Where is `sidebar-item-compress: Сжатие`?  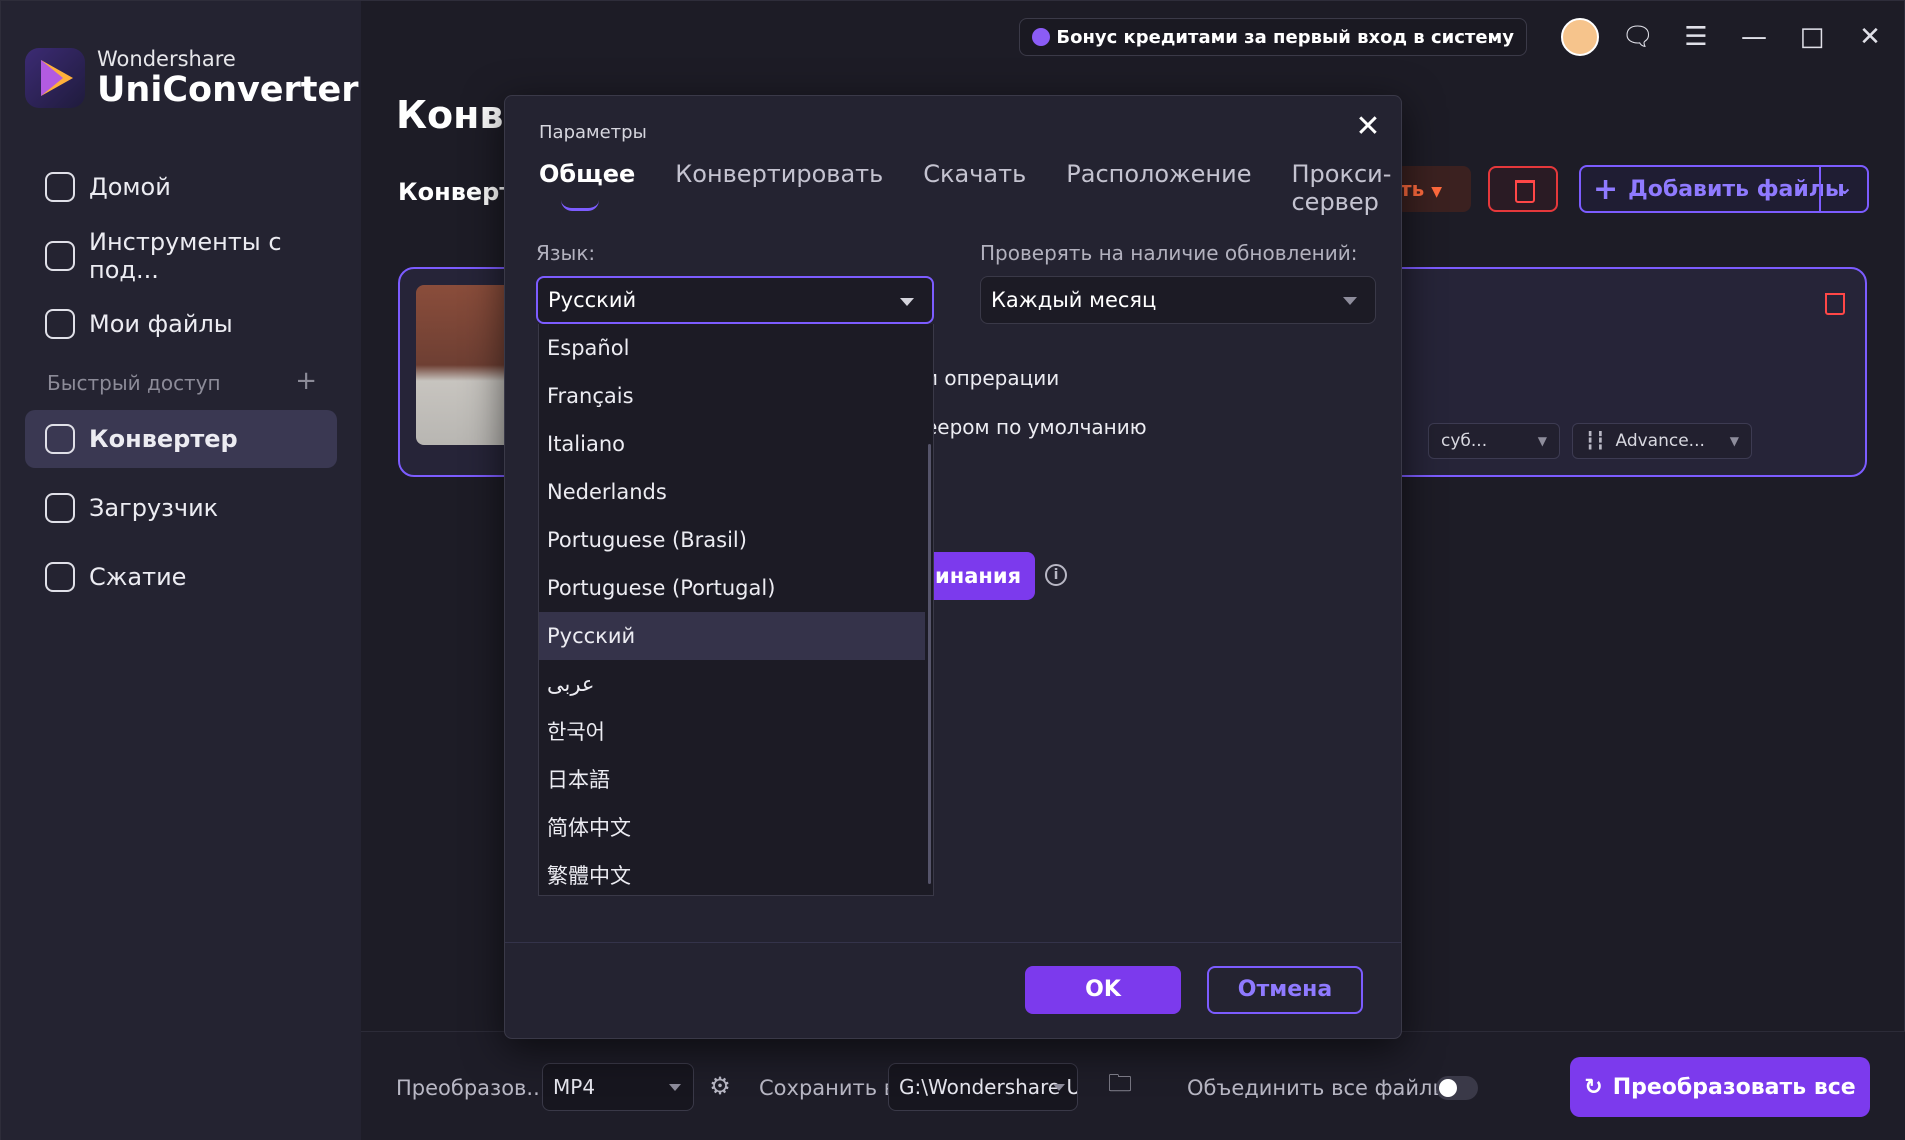
sidebar-item-compress: Сжатие is located at coordinates (181, 577).